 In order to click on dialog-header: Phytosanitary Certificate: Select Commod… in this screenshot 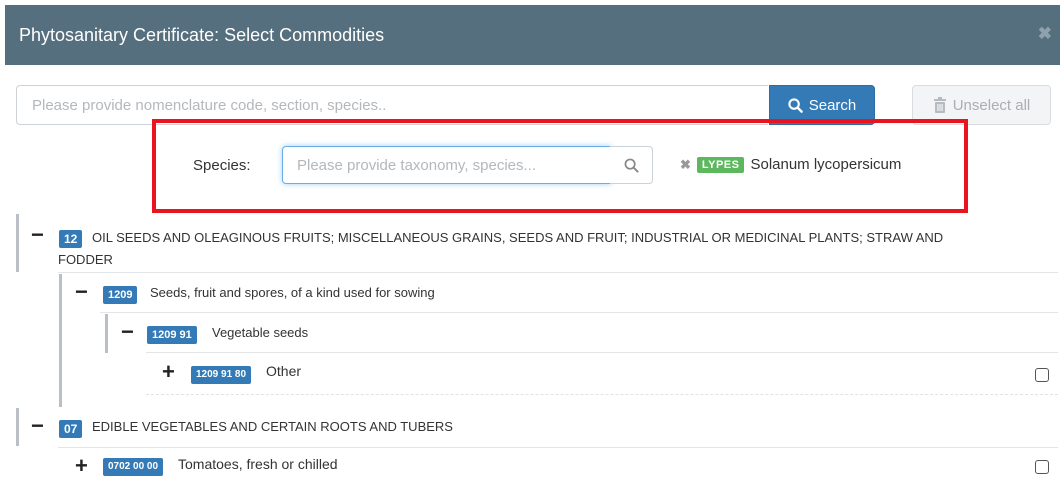, I will do `click(532, 35)`.